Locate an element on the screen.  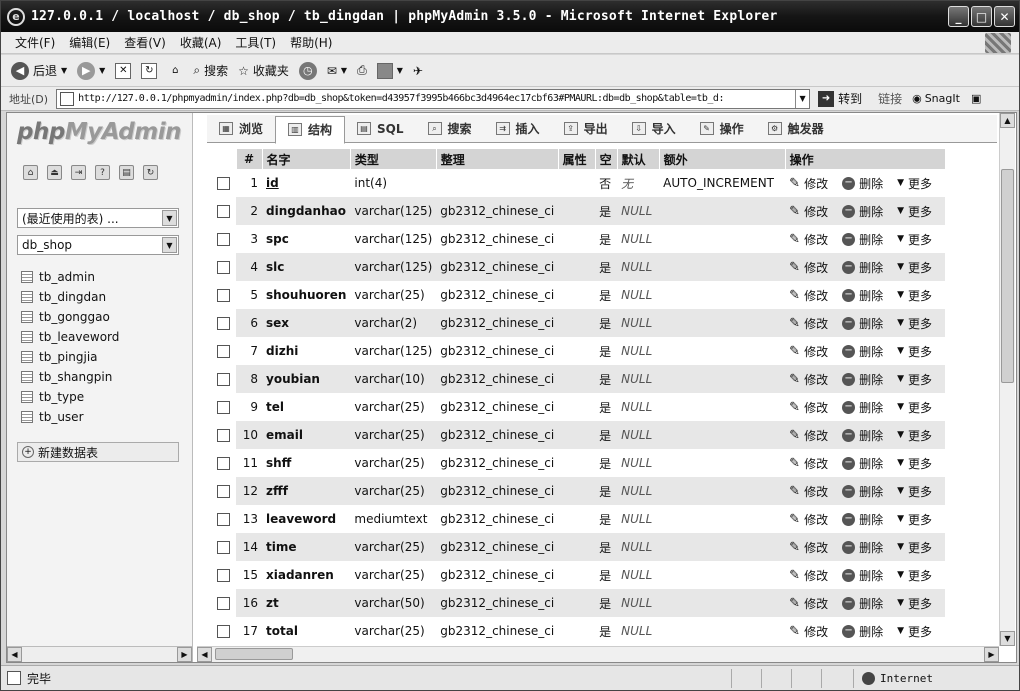
snagit-button: ◉ SnagIt ▣ is located at coordinates (946, 98).